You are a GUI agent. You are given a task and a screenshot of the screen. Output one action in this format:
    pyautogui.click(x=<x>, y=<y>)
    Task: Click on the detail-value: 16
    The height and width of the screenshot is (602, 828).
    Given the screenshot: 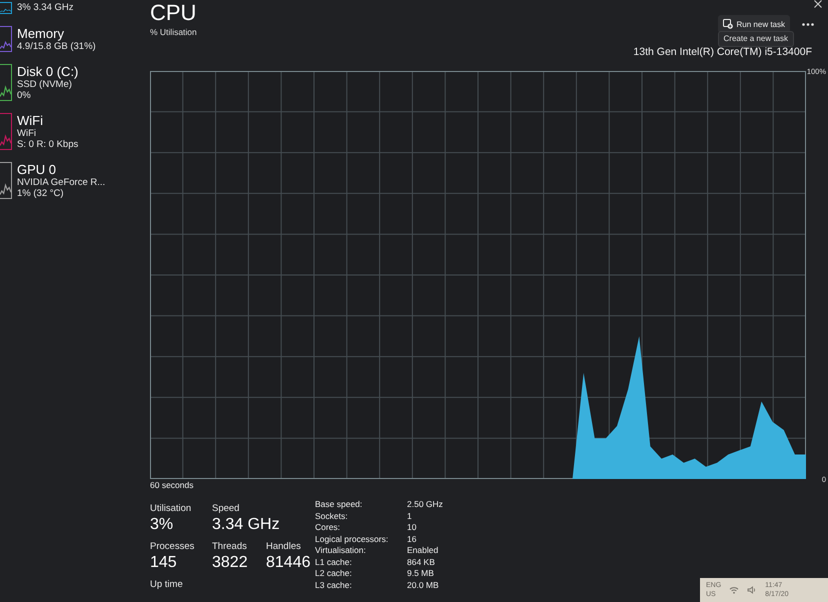 What is the action you would take?
    pyautogui.click(x=412, y=539)
    